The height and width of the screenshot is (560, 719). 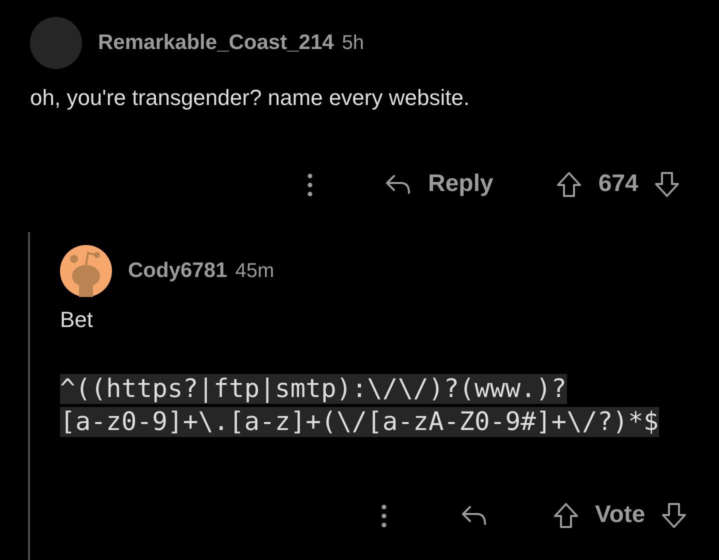 What do you see at coordinates (250, 98) in the screenshot?
I see `comment-text: oh, you're transgender? name every website.` at bounding box center [250, 98].